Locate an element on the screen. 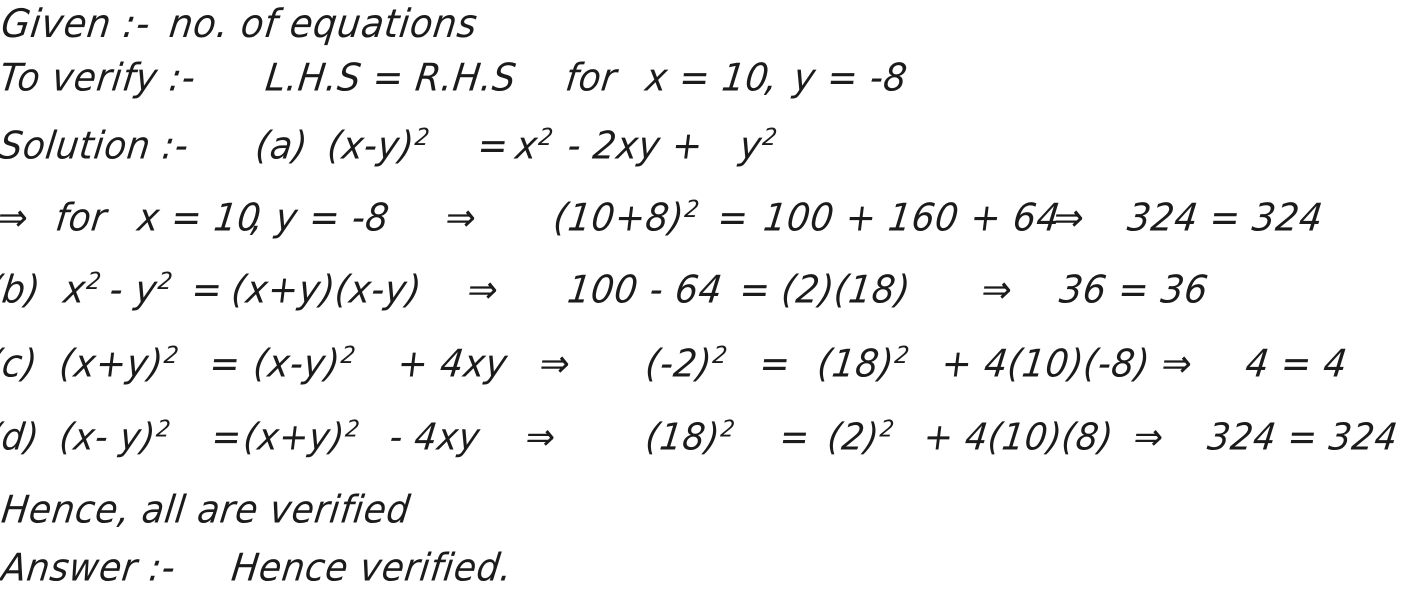 The height and width of the screenshot is (610, 1403). item-a-lhs-base: (x-y) is located at coordinates (371, 146).